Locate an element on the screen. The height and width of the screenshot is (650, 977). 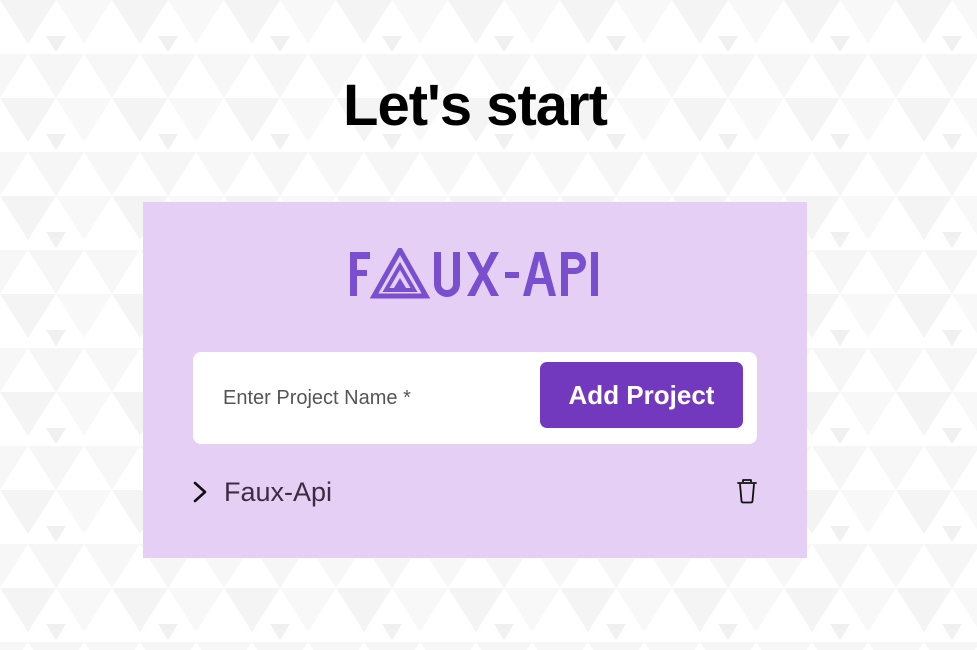
add-project-form: Add Project is located at coordinates (475, 398).